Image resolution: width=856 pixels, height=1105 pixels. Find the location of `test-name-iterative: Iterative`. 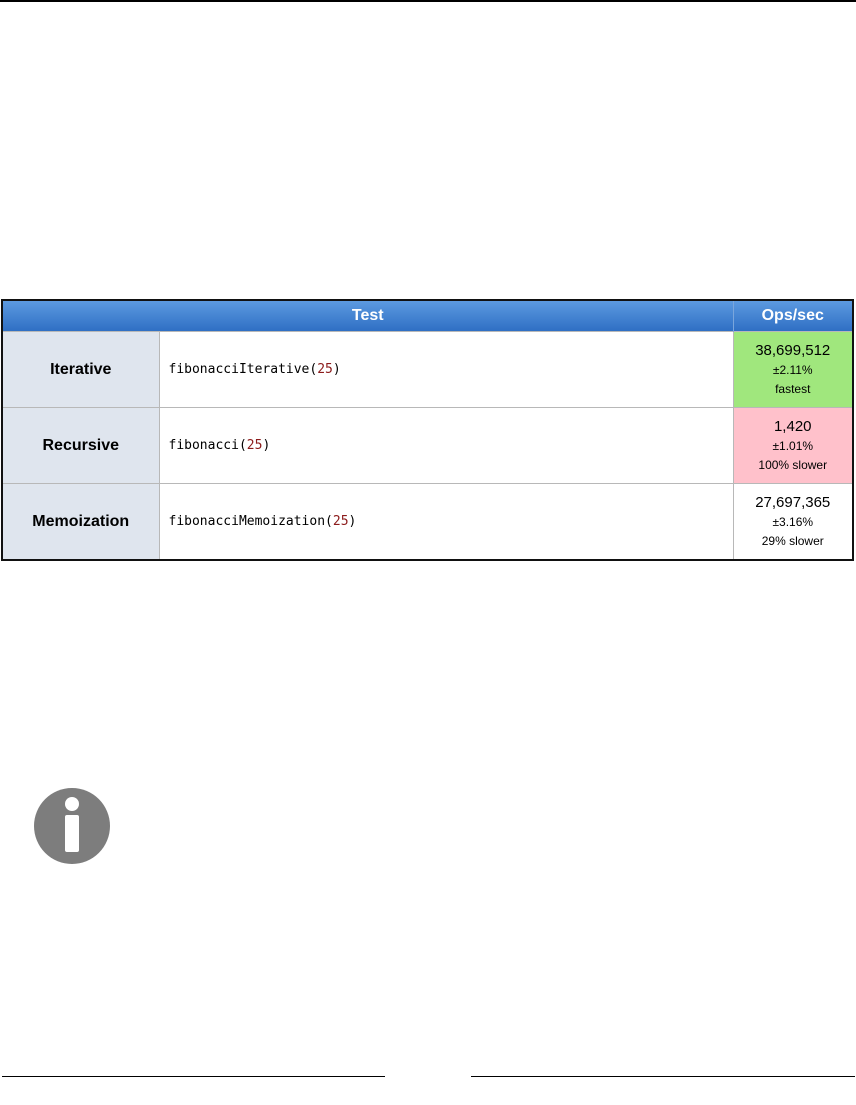

test-name-iterative: Iterative is located at coordinates (81, 369).